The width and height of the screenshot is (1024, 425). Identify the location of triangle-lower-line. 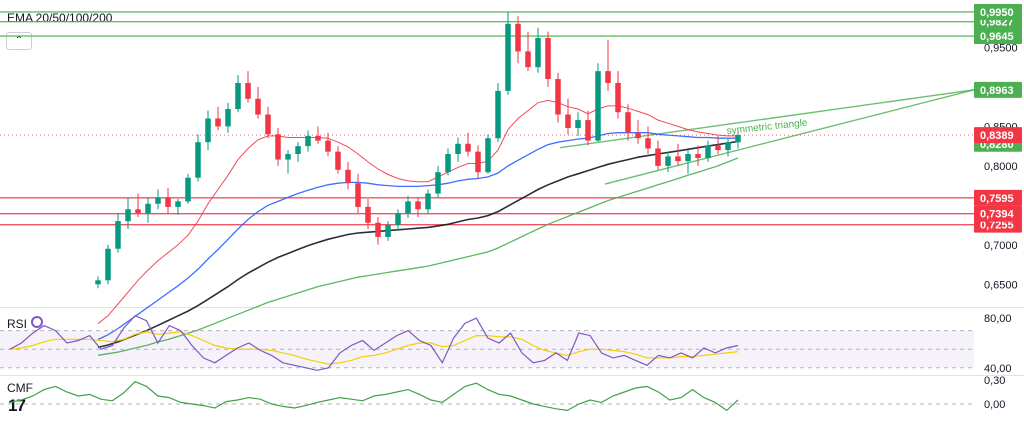
(789, 137).